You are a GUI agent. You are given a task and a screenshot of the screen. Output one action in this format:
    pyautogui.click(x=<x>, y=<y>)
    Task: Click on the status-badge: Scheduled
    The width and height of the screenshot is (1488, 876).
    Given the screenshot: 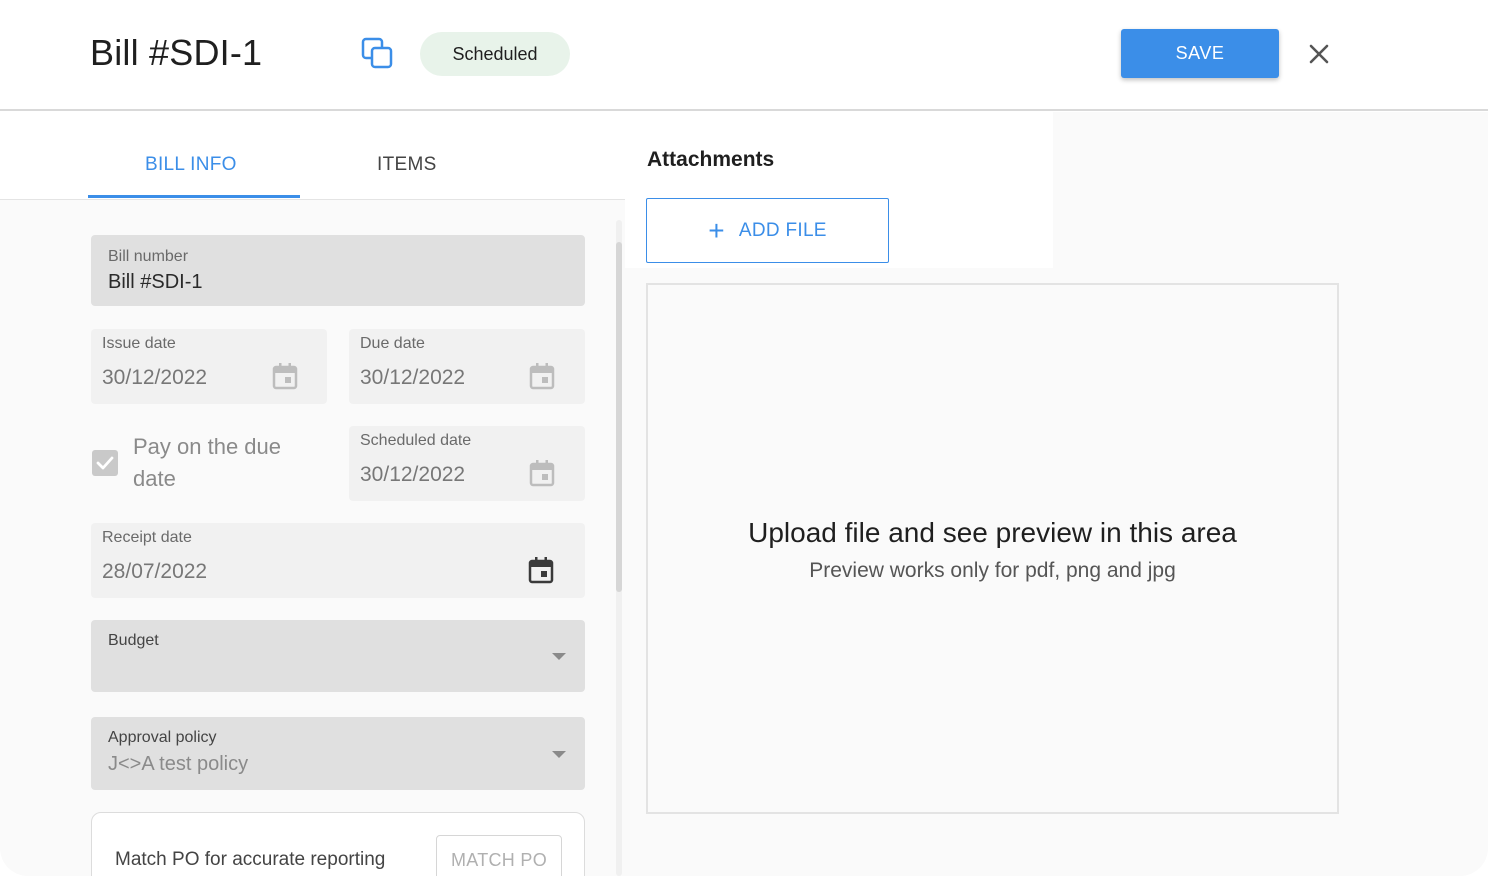 What is the action you would take?
    pyautogui.click(x=495, y=54)
    